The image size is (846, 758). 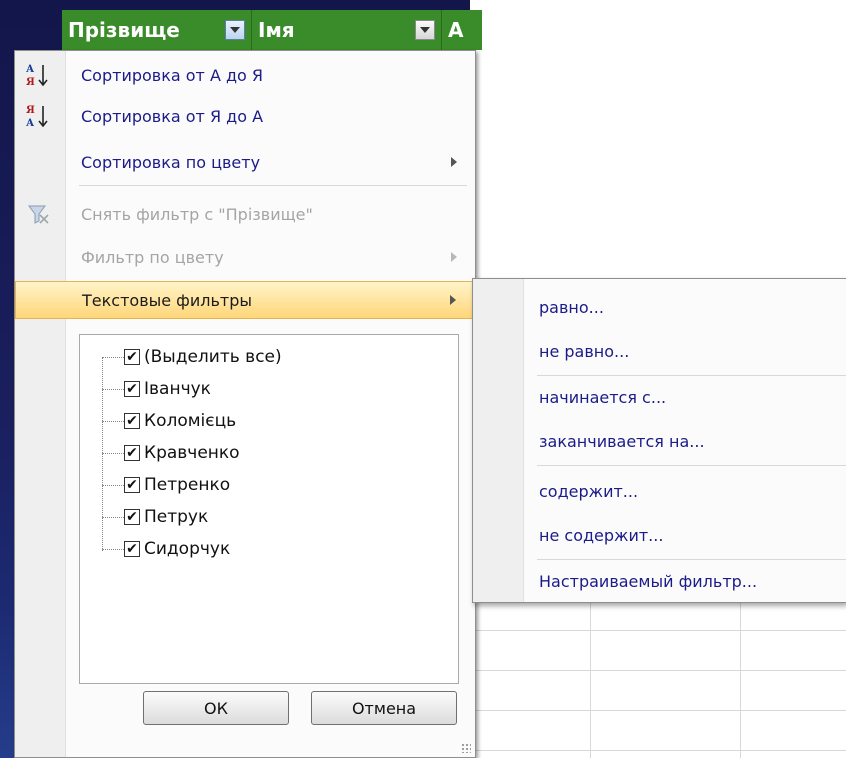 What do you see at coordinates (38, 214) in the screenshot?
I see `clear-filter-icon` at bounding box center [38, 214].